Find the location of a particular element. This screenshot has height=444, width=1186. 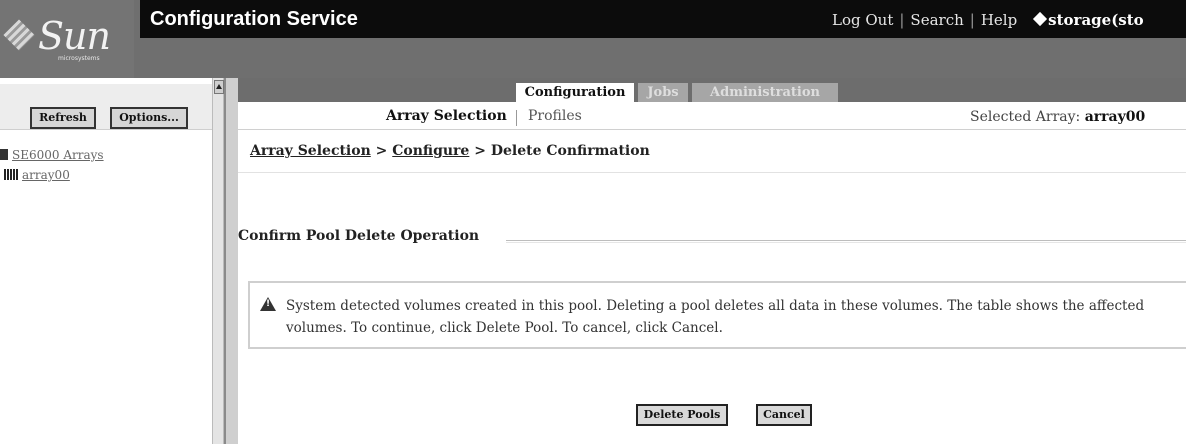

subtab-array-selection: Array Selection is located at coordinates (446, 116).